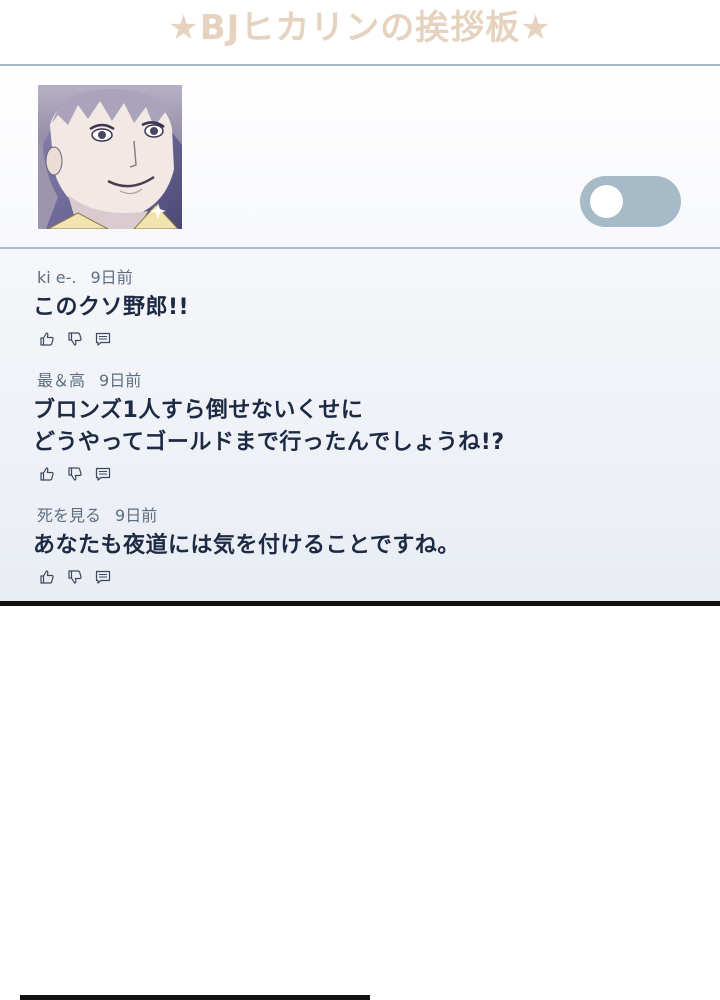 Image resolution: width=720 pixels, height=1000 pixels. What do you see at coordinates (69, 515) in the screenshot?
I see `comment-author: 死を見る` at bounding box center [69, 515].